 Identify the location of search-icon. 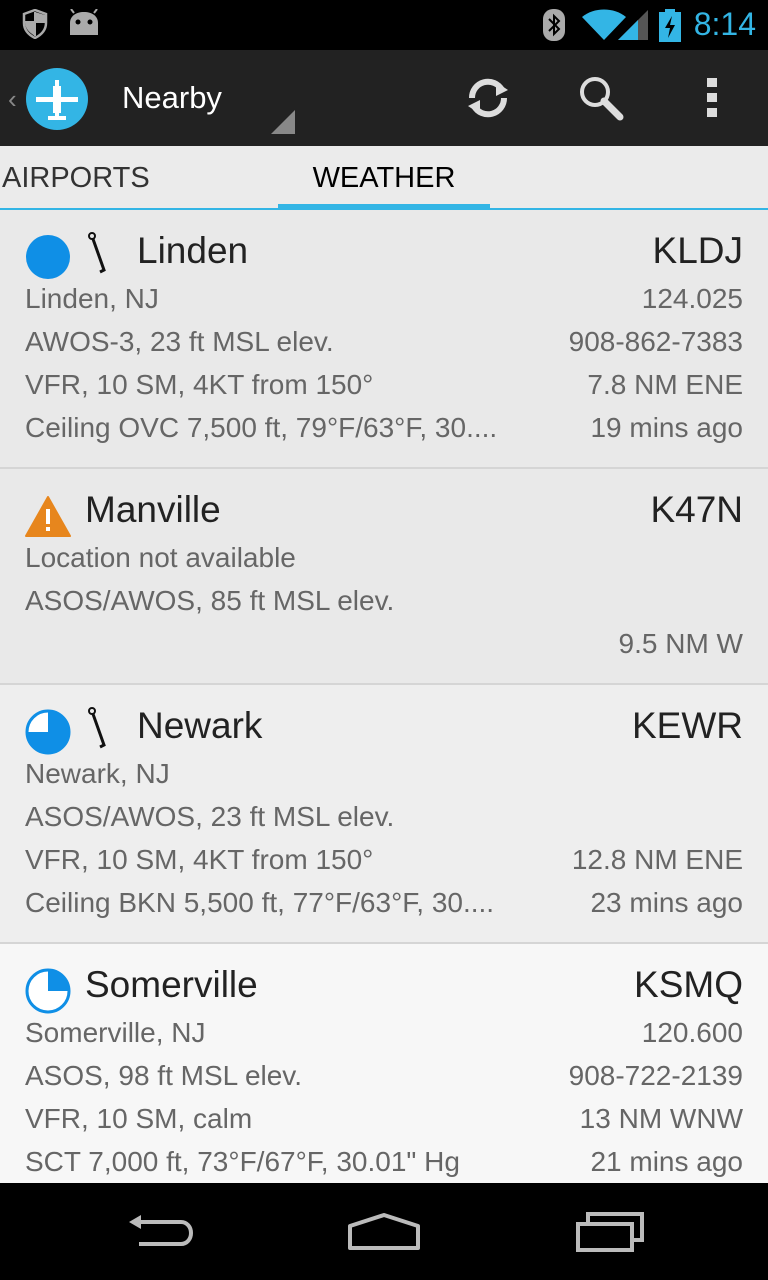
(602, 99).